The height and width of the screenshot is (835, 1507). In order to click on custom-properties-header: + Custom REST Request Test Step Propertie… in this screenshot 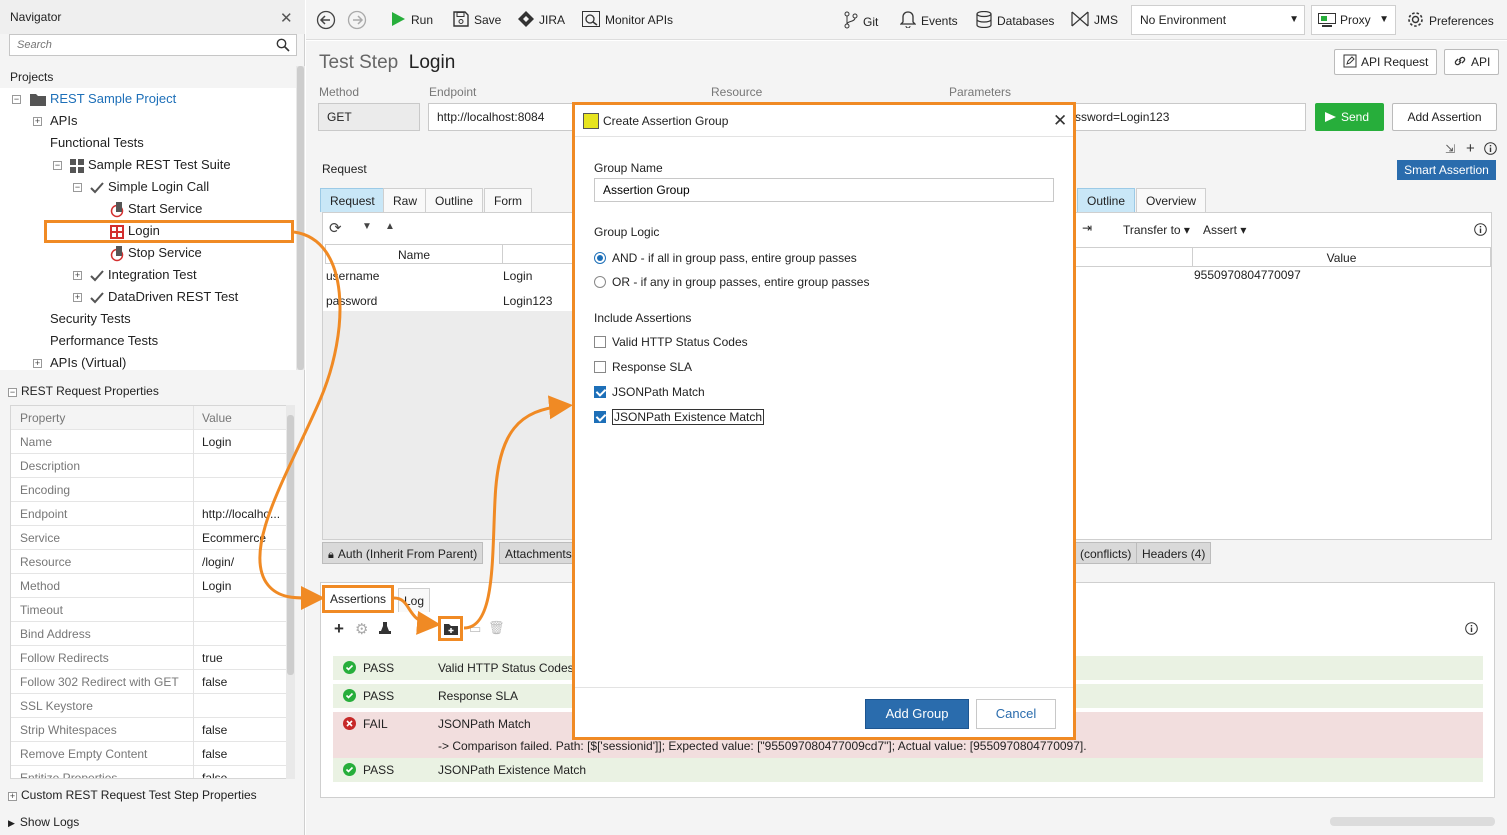, I will do `click(132, 795)`.